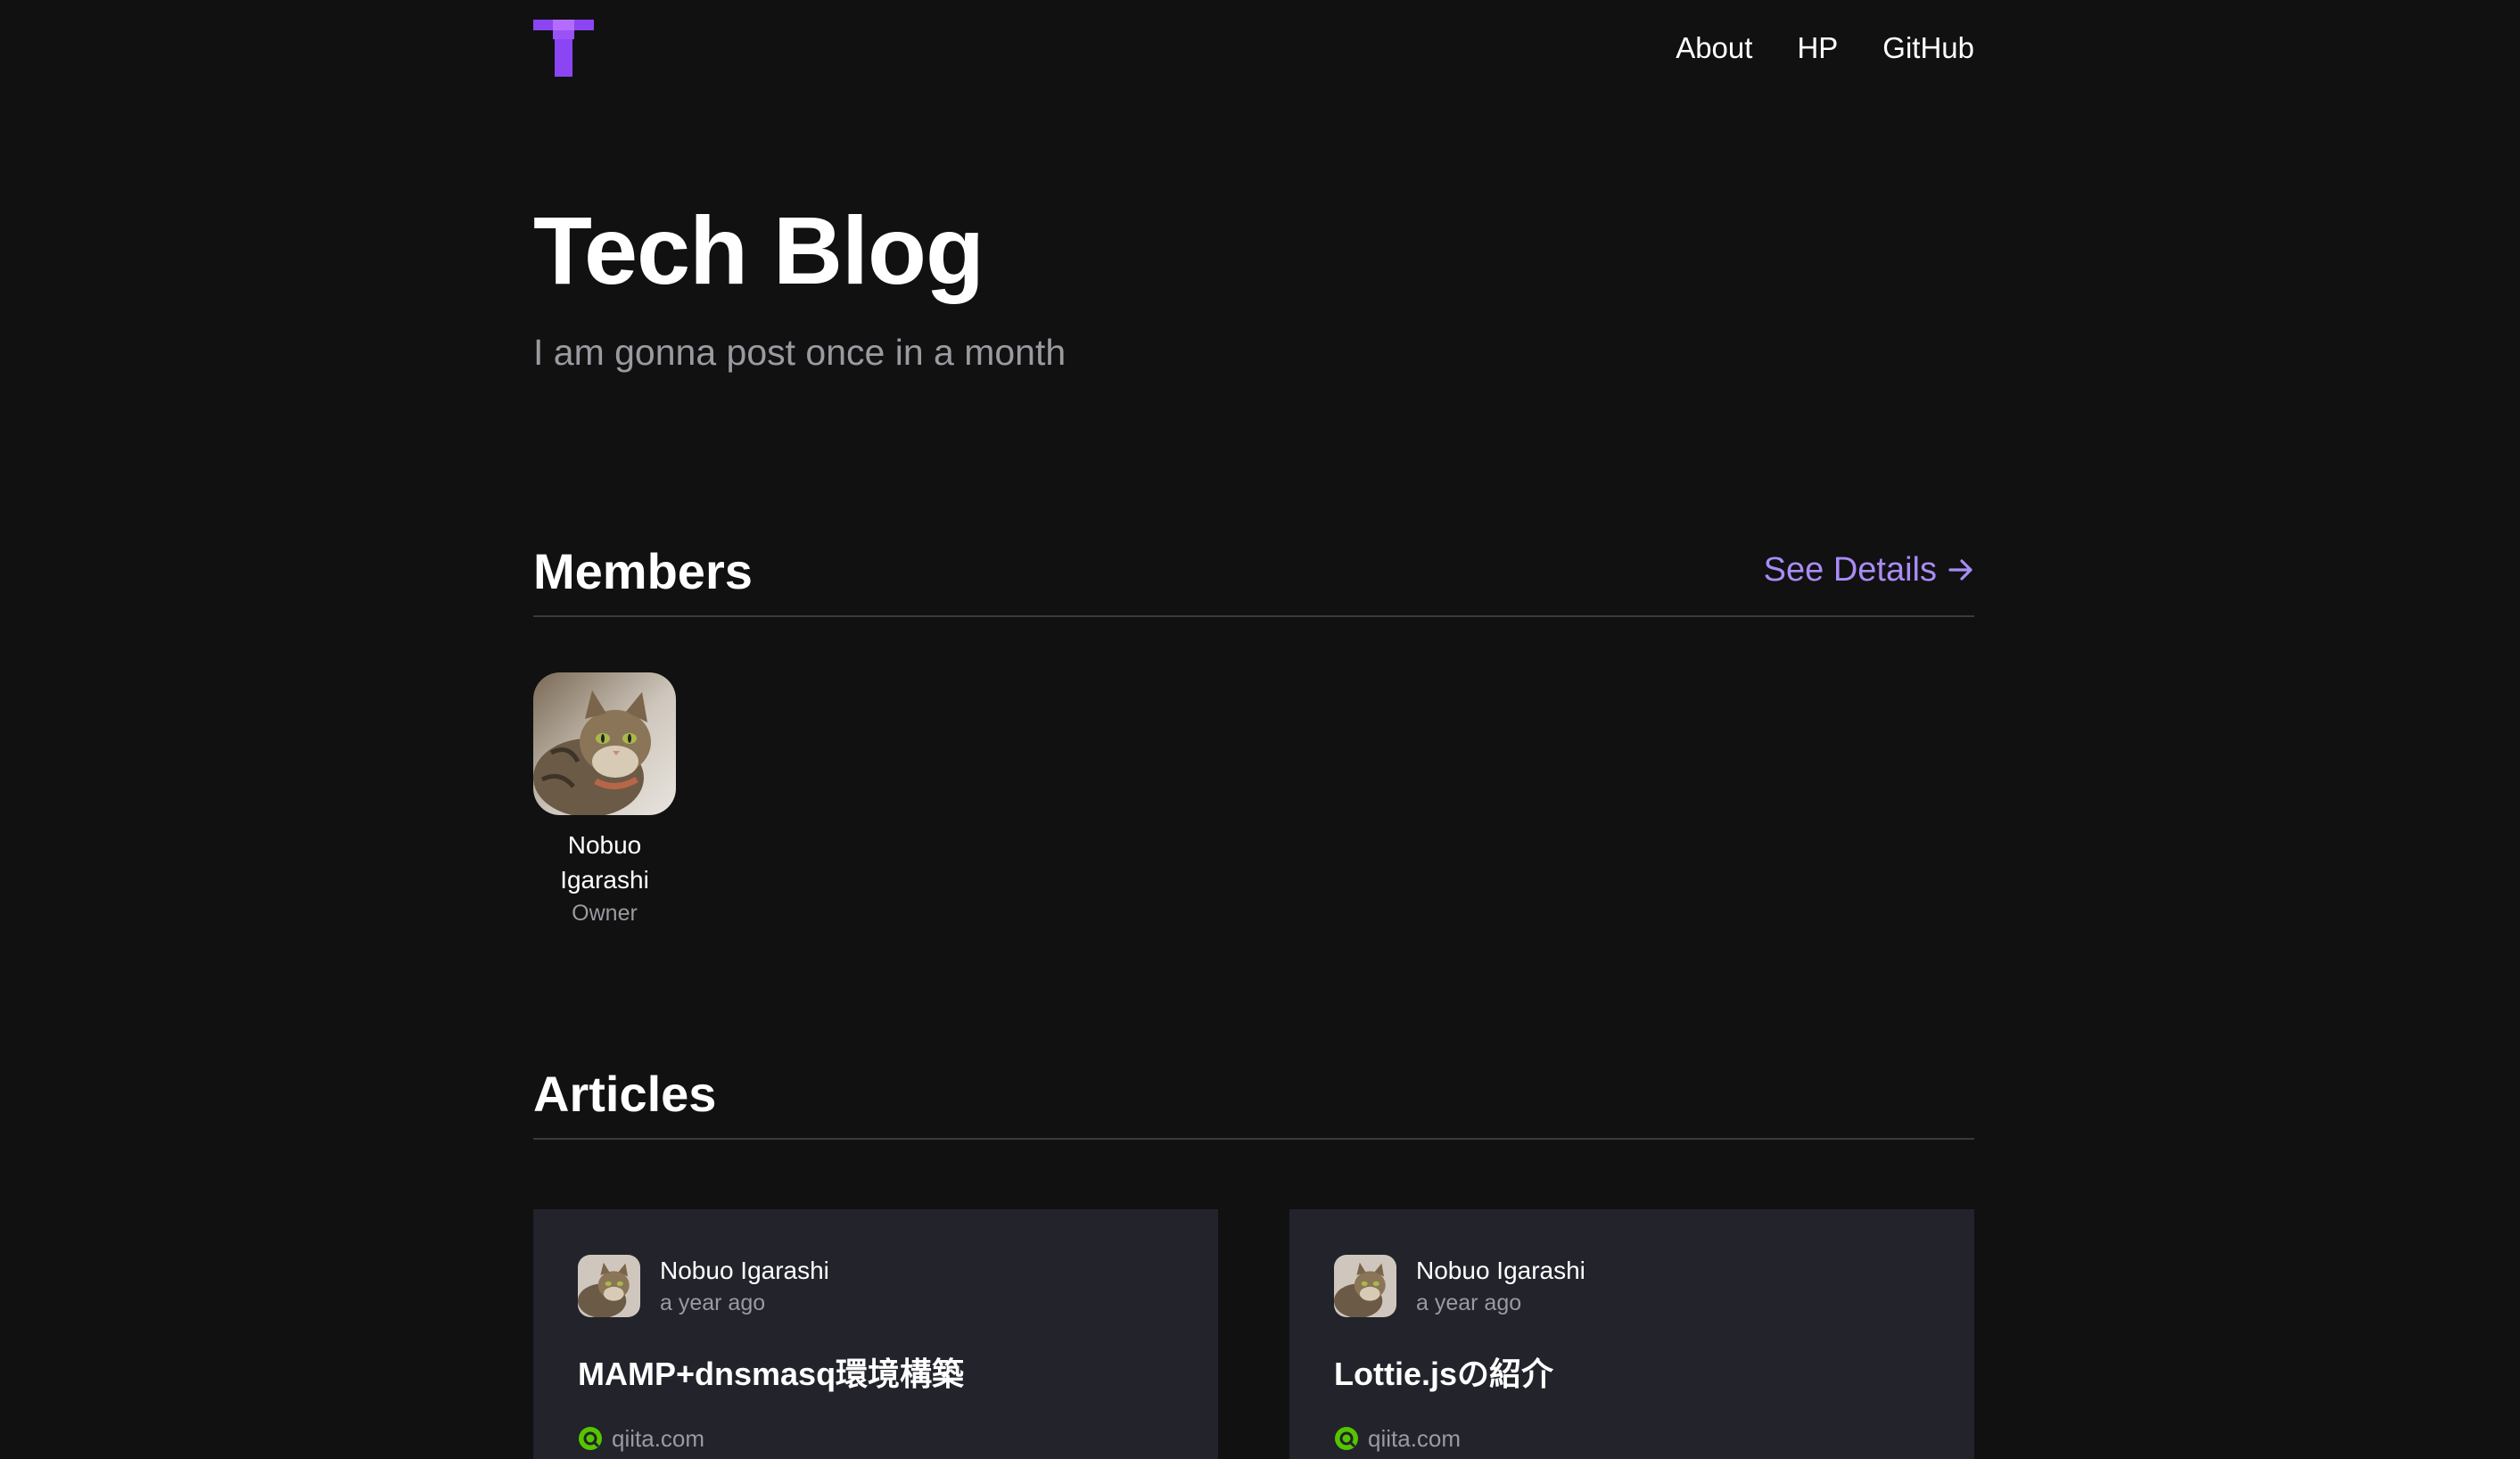 The width and height of the screenshot is (2520, 1459). What do you see at coordinates (771, 1374) in the screenshot?
I see `article-title: MAMP+dnsmasq環境構築` at bounding box center [771, 1374].